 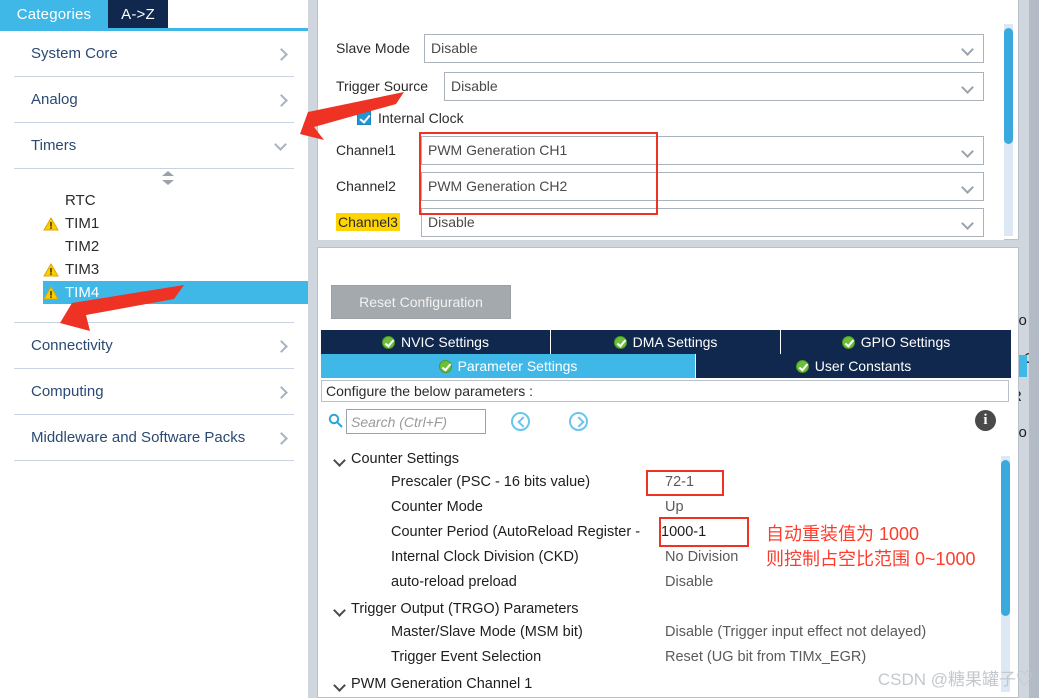 What do you see at coordinates (516, 532) in the screenshot?
I see `param-label: Counter Period (AutoReload Register -` at bounding box center [516, 532].